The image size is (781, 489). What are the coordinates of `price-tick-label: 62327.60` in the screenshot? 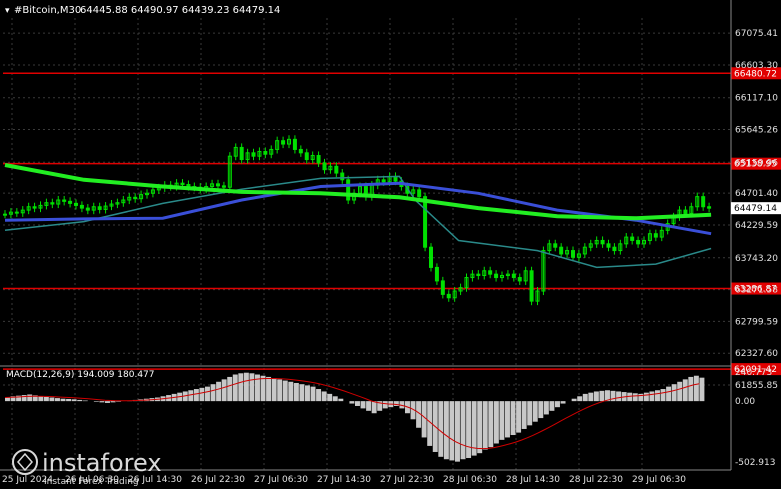 It's located at (756, 354).